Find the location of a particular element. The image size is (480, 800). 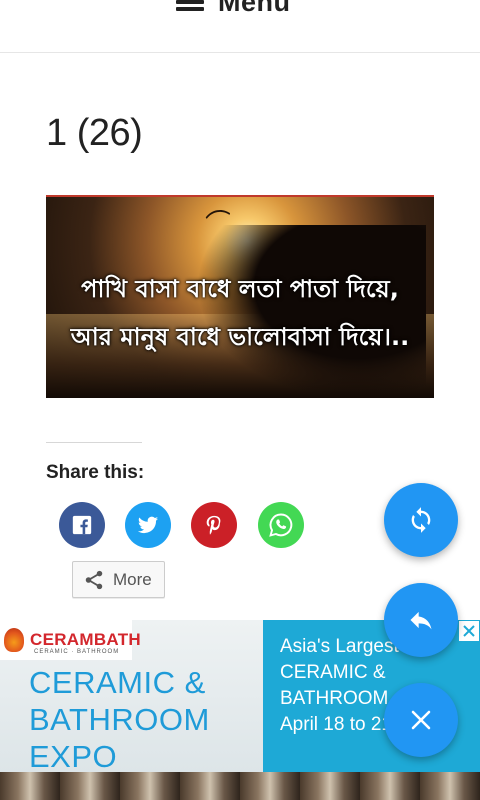

ad-tagline-line: CERAMIC & is located at coordinates (333, 672).